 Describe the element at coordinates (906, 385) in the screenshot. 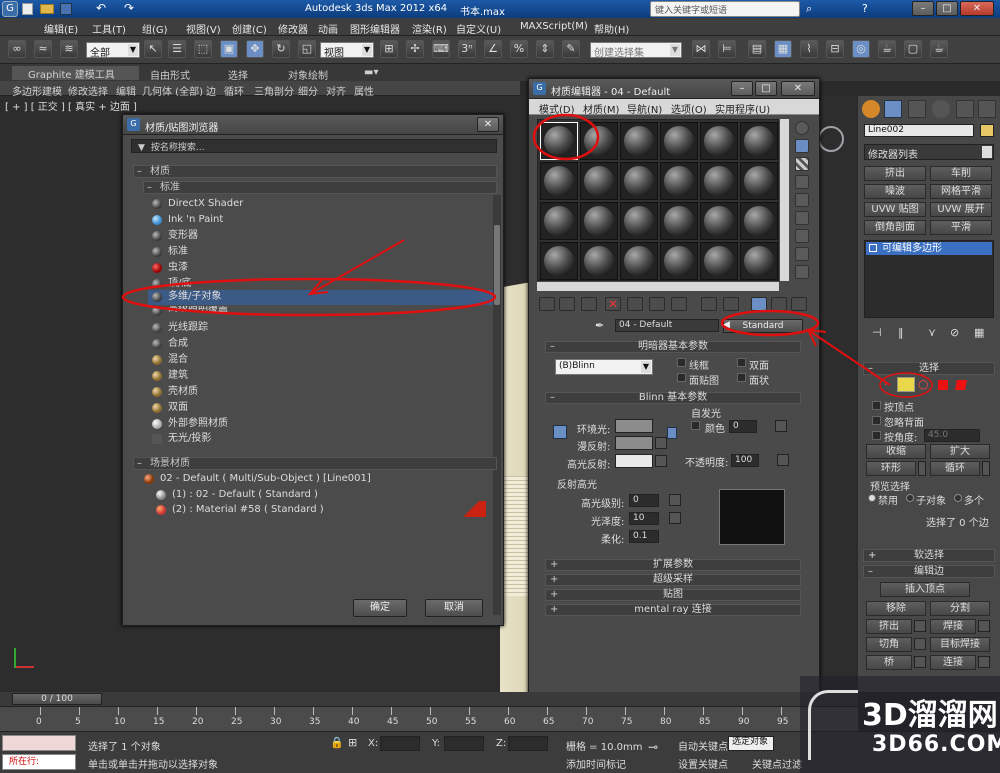

I see `annotation-circle-edge` at that location.